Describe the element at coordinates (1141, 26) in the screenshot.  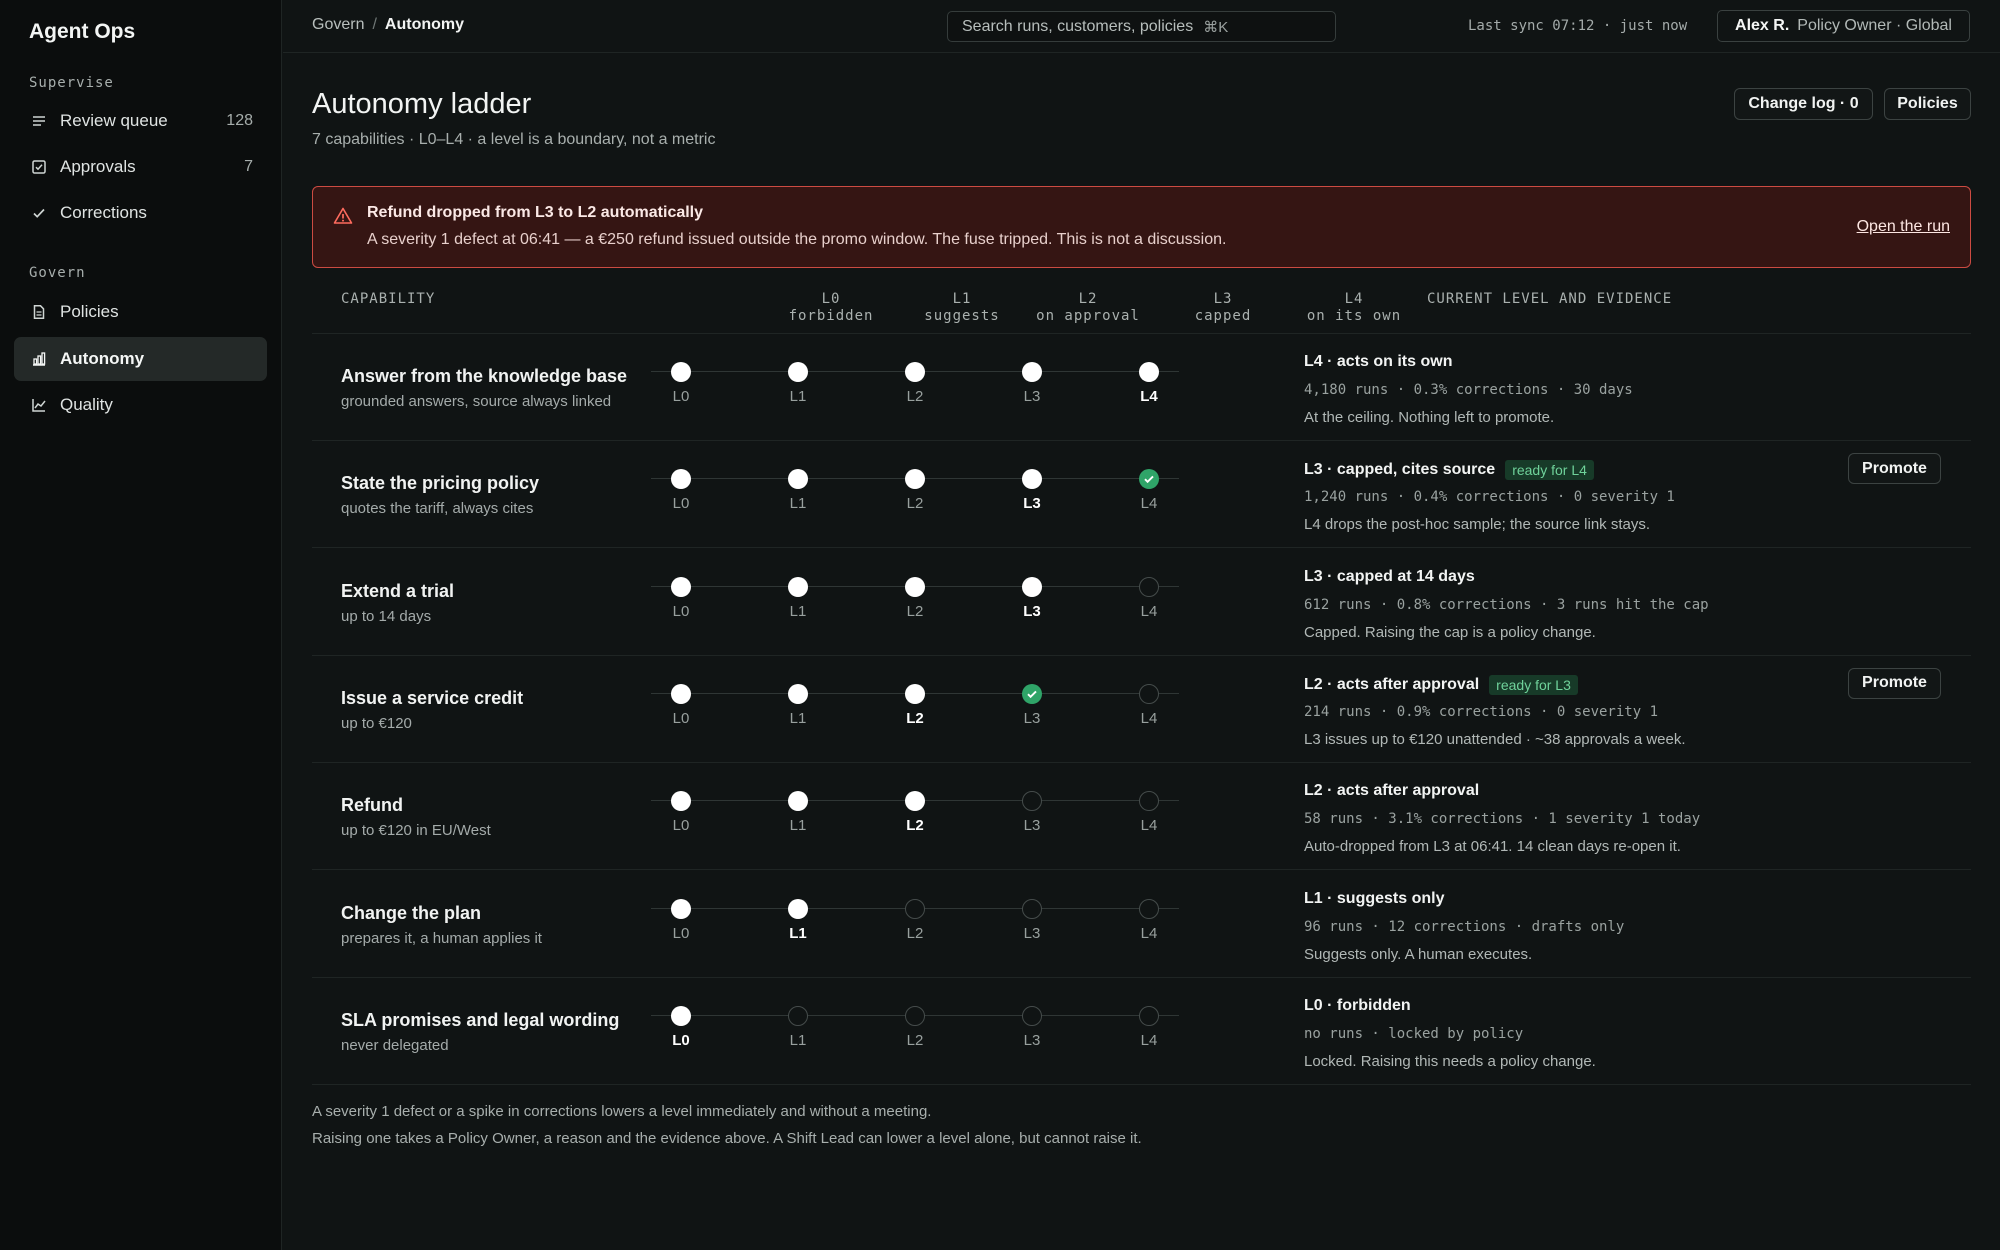
I see `search-input: Search runs, customers, policies ⌘K` at that location.